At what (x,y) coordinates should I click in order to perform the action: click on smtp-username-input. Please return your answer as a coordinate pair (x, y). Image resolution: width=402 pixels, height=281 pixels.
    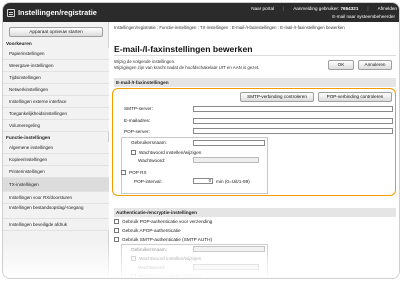
    Looking at the image, I should click on (229, 249).